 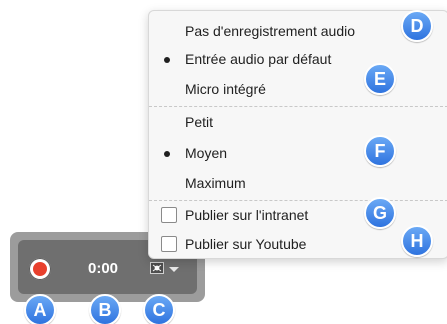 What do you see at coordinates (246, 244) in the screenshot?
I see `menu-item-label: Publier sur Youtube` at bounding box center [246, 244].